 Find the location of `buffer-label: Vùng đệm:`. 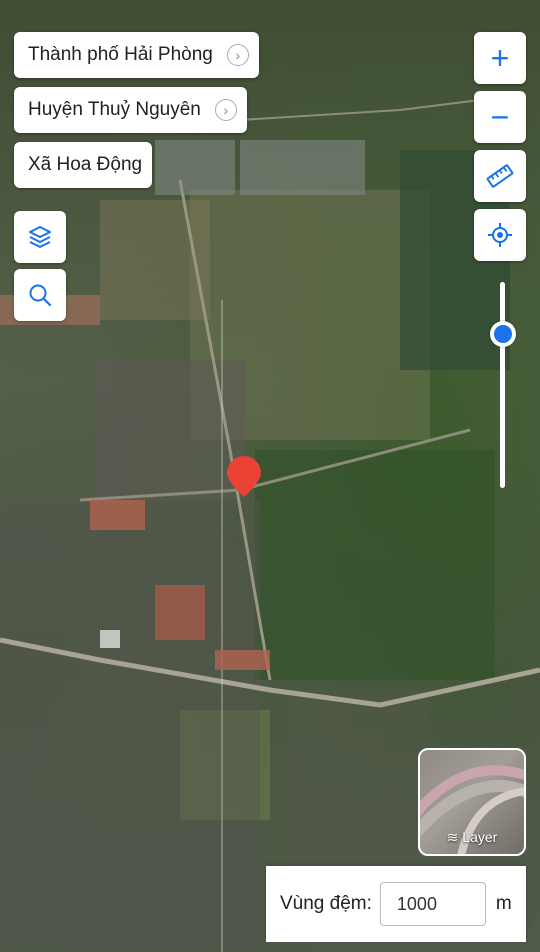

buffer-label: Vùng đệm: is located at coordinates (326, 903).